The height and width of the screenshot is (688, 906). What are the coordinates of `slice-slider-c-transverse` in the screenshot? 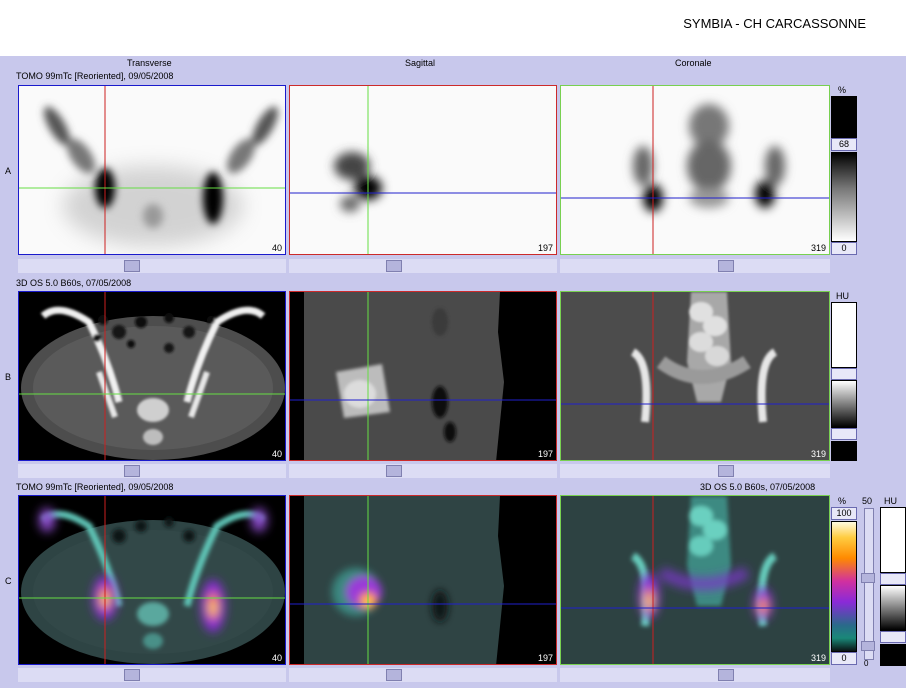 It's located at (152, 675).